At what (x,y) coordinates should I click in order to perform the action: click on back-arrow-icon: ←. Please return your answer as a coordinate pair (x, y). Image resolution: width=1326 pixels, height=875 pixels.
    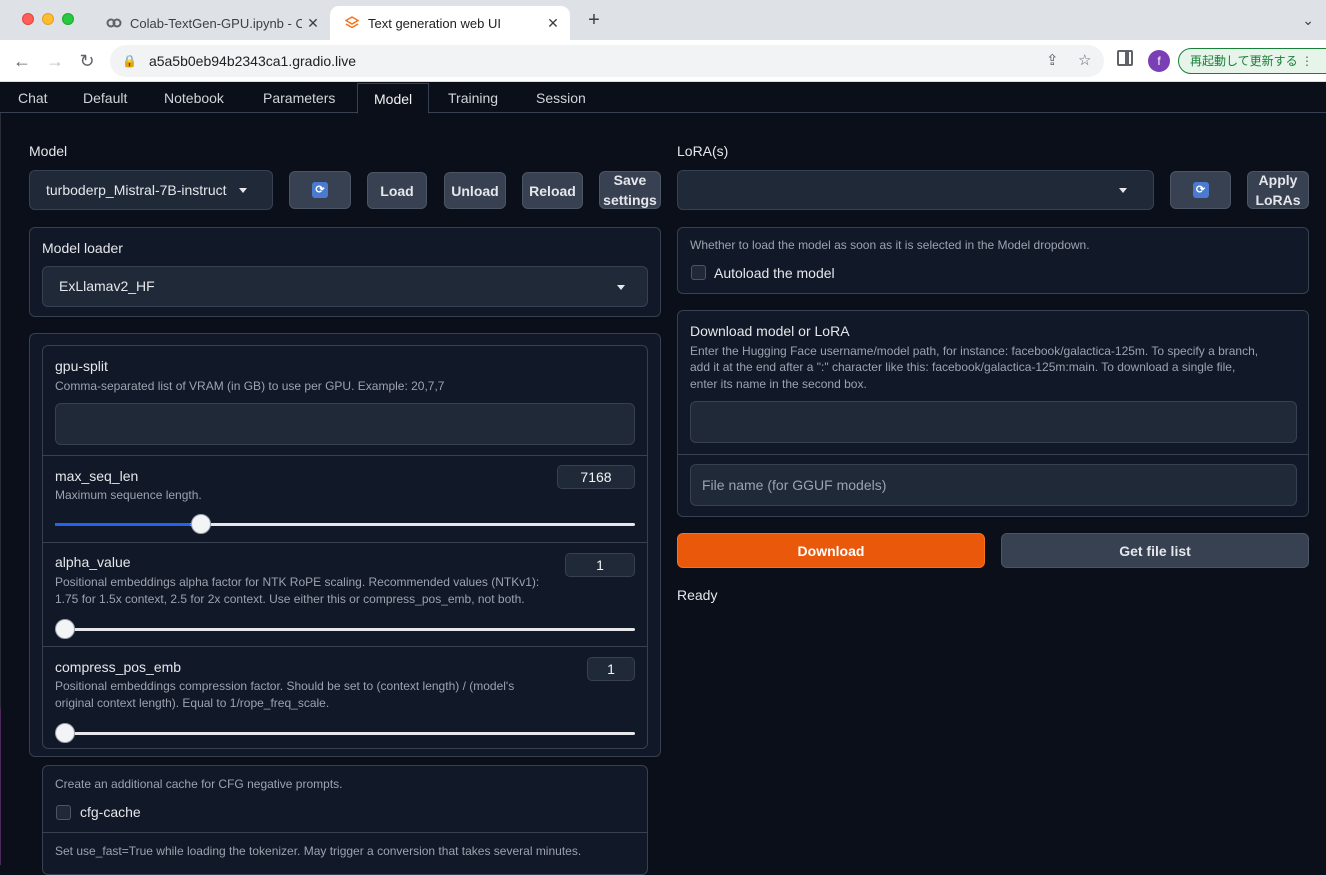
    Looking at the image, I should click on (22, 61).